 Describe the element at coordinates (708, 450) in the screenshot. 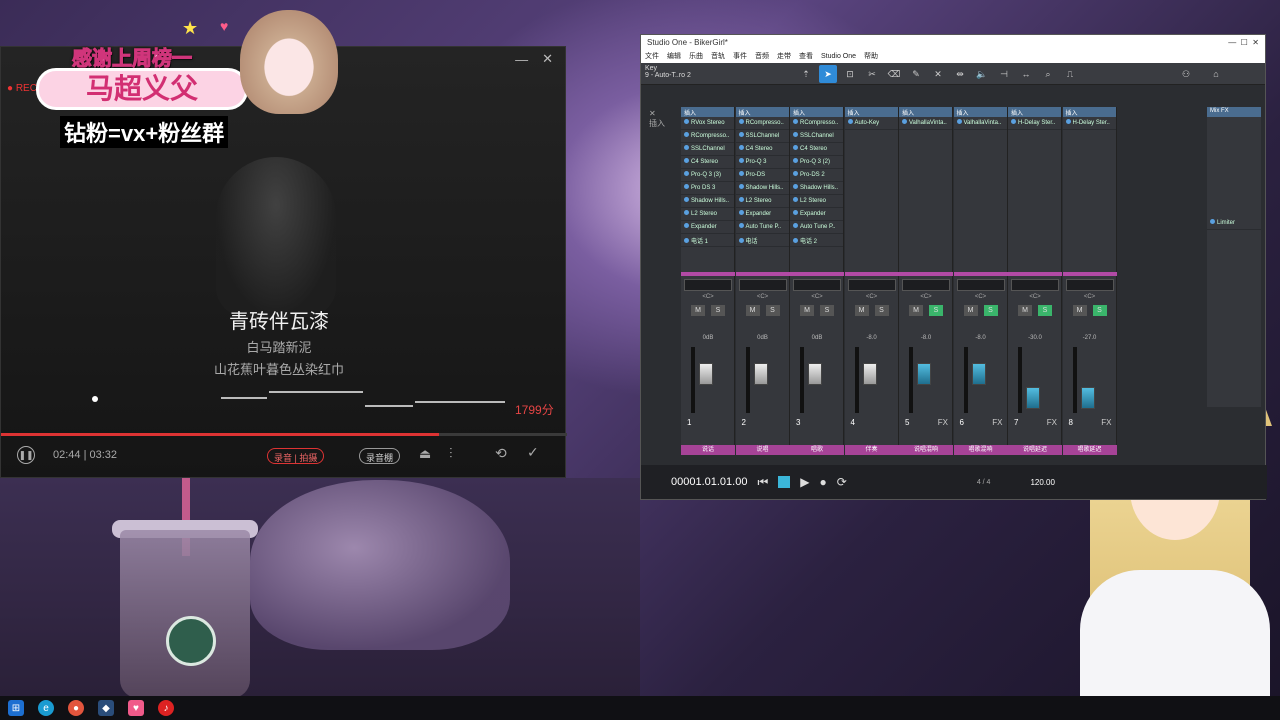

I see `channel-name: 说话` at that location.